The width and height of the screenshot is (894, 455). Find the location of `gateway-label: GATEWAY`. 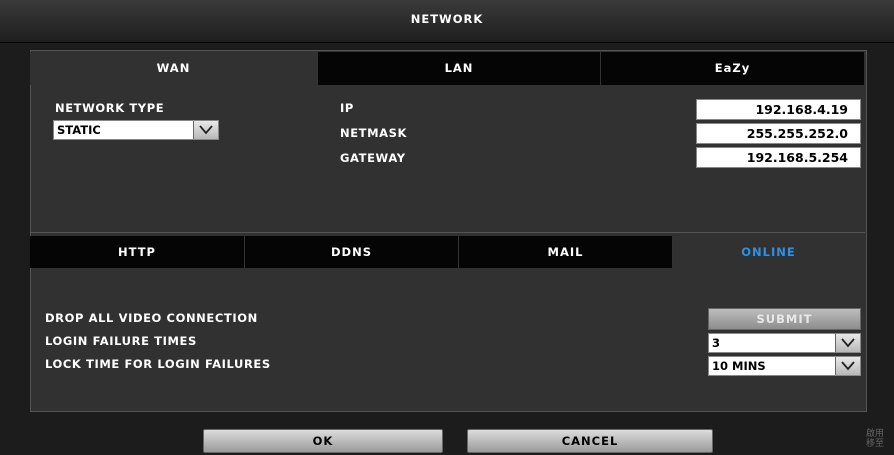

gateway-label: GATEWAY is located at coordinates (373, 158).